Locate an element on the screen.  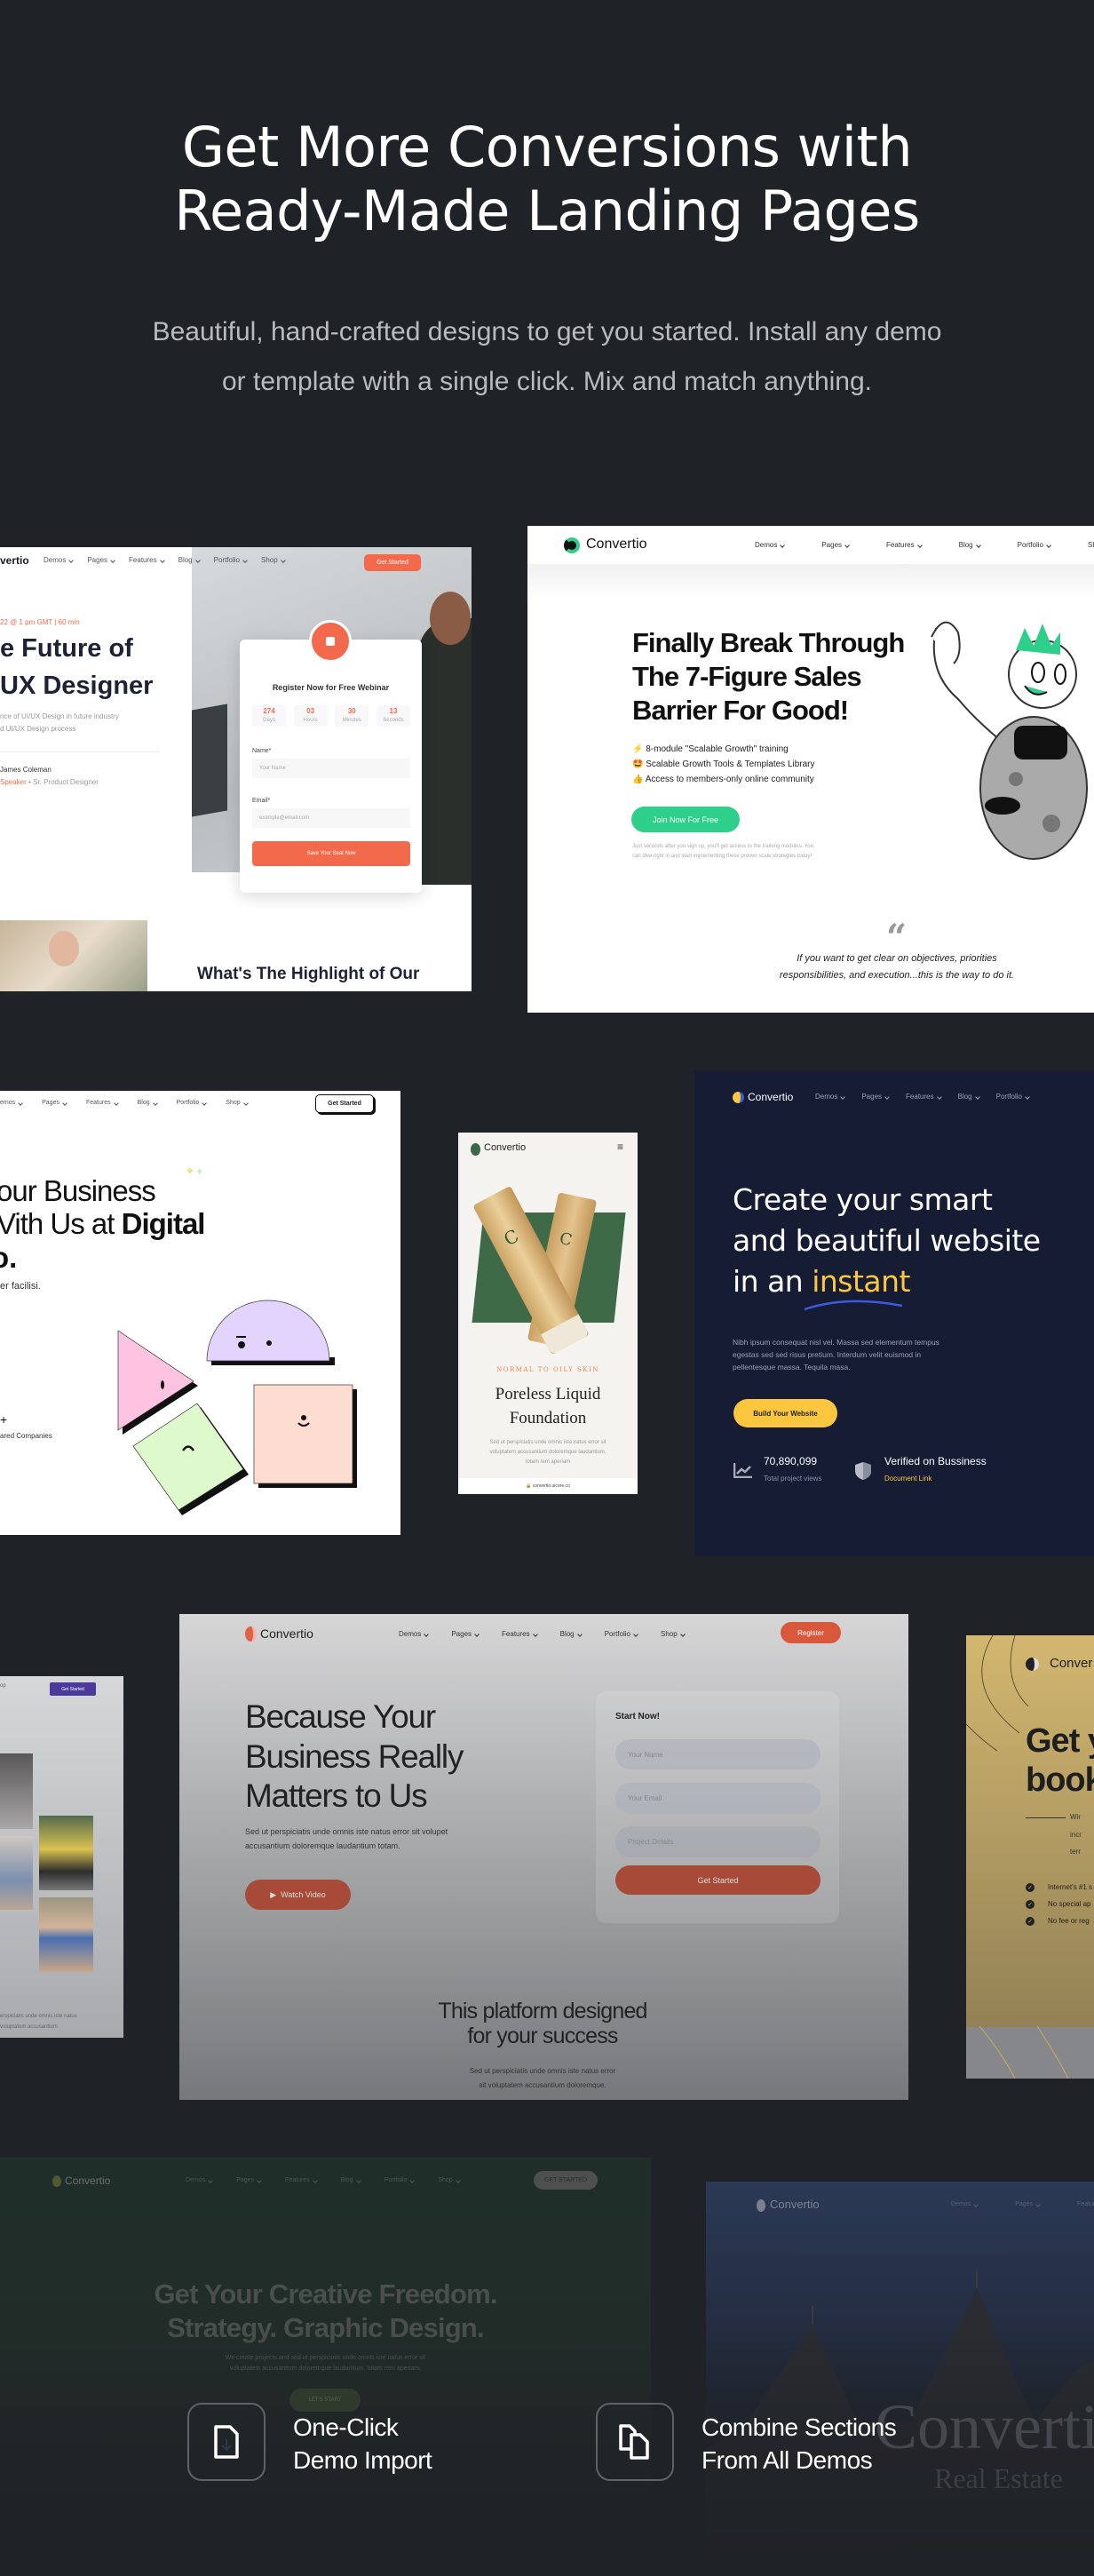
check-circle-icon: ✓ is located at coordinates (1030, 1921).